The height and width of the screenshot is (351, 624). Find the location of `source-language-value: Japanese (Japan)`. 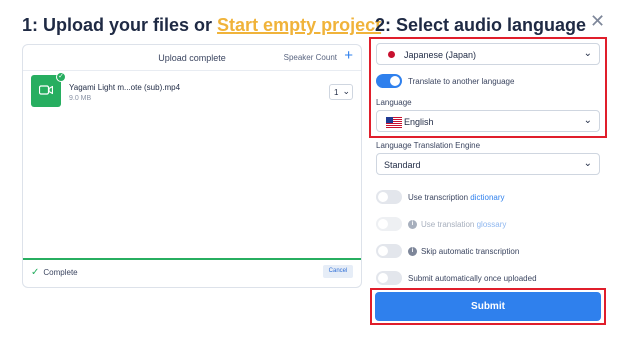

source-language-value: Japanese (Japan) is located at coordinates (440, 55).